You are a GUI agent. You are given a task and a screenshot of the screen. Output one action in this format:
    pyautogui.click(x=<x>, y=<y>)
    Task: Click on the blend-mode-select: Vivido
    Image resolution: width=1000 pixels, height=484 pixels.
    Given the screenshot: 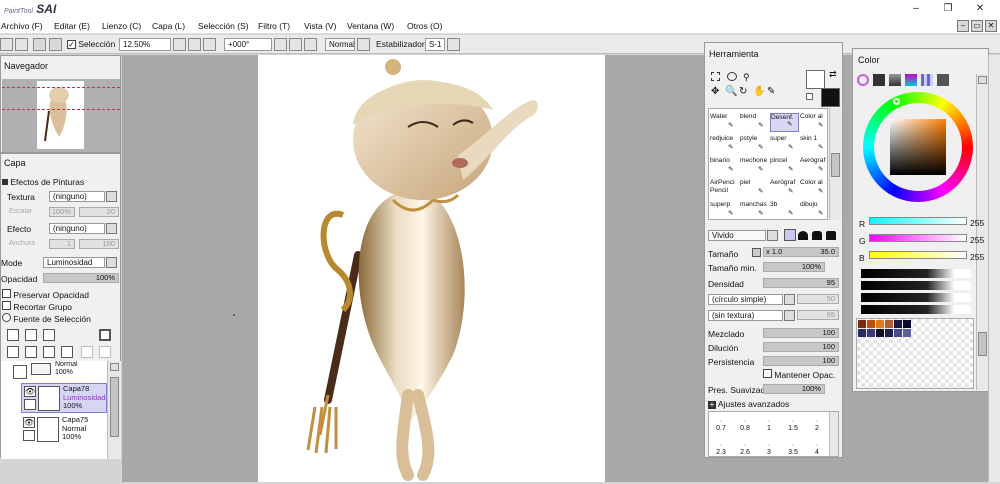 What is the action you would take?
    pyautogui.click(x=737, y=235)
    